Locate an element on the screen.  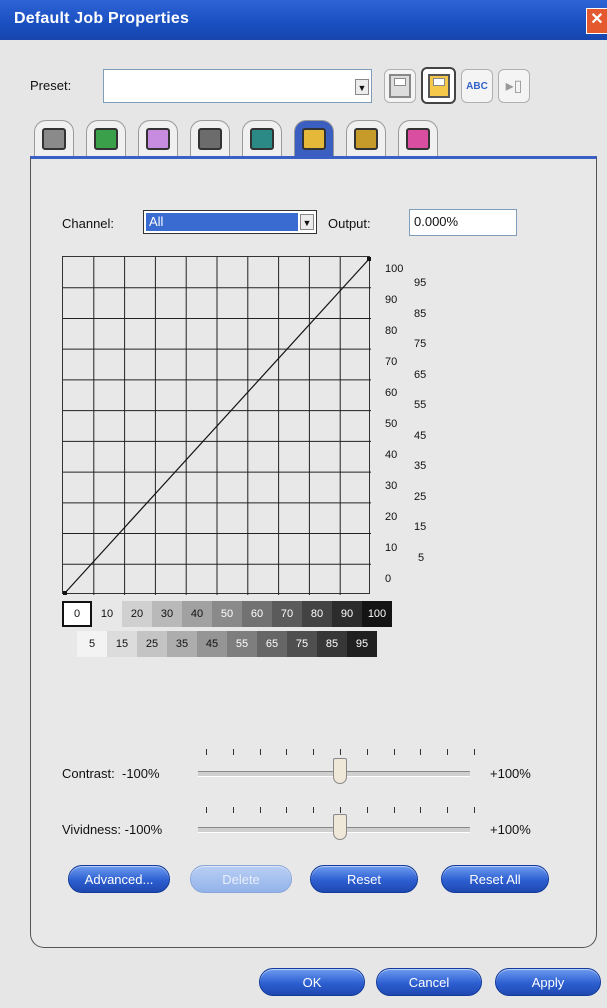
vividness-label: Vividness: -100% is located at coordinates (112, 829).